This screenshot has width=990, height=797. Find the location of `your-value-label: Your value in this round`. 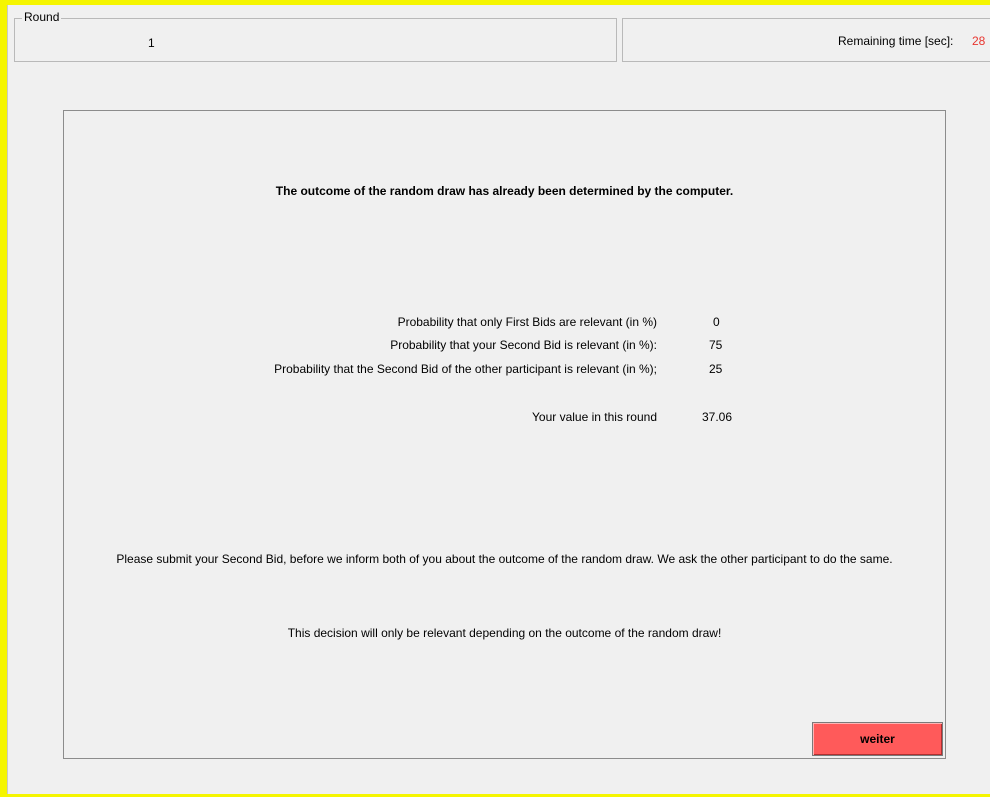

your-value-label: Your value in this round is located at coordinates (594, 417).